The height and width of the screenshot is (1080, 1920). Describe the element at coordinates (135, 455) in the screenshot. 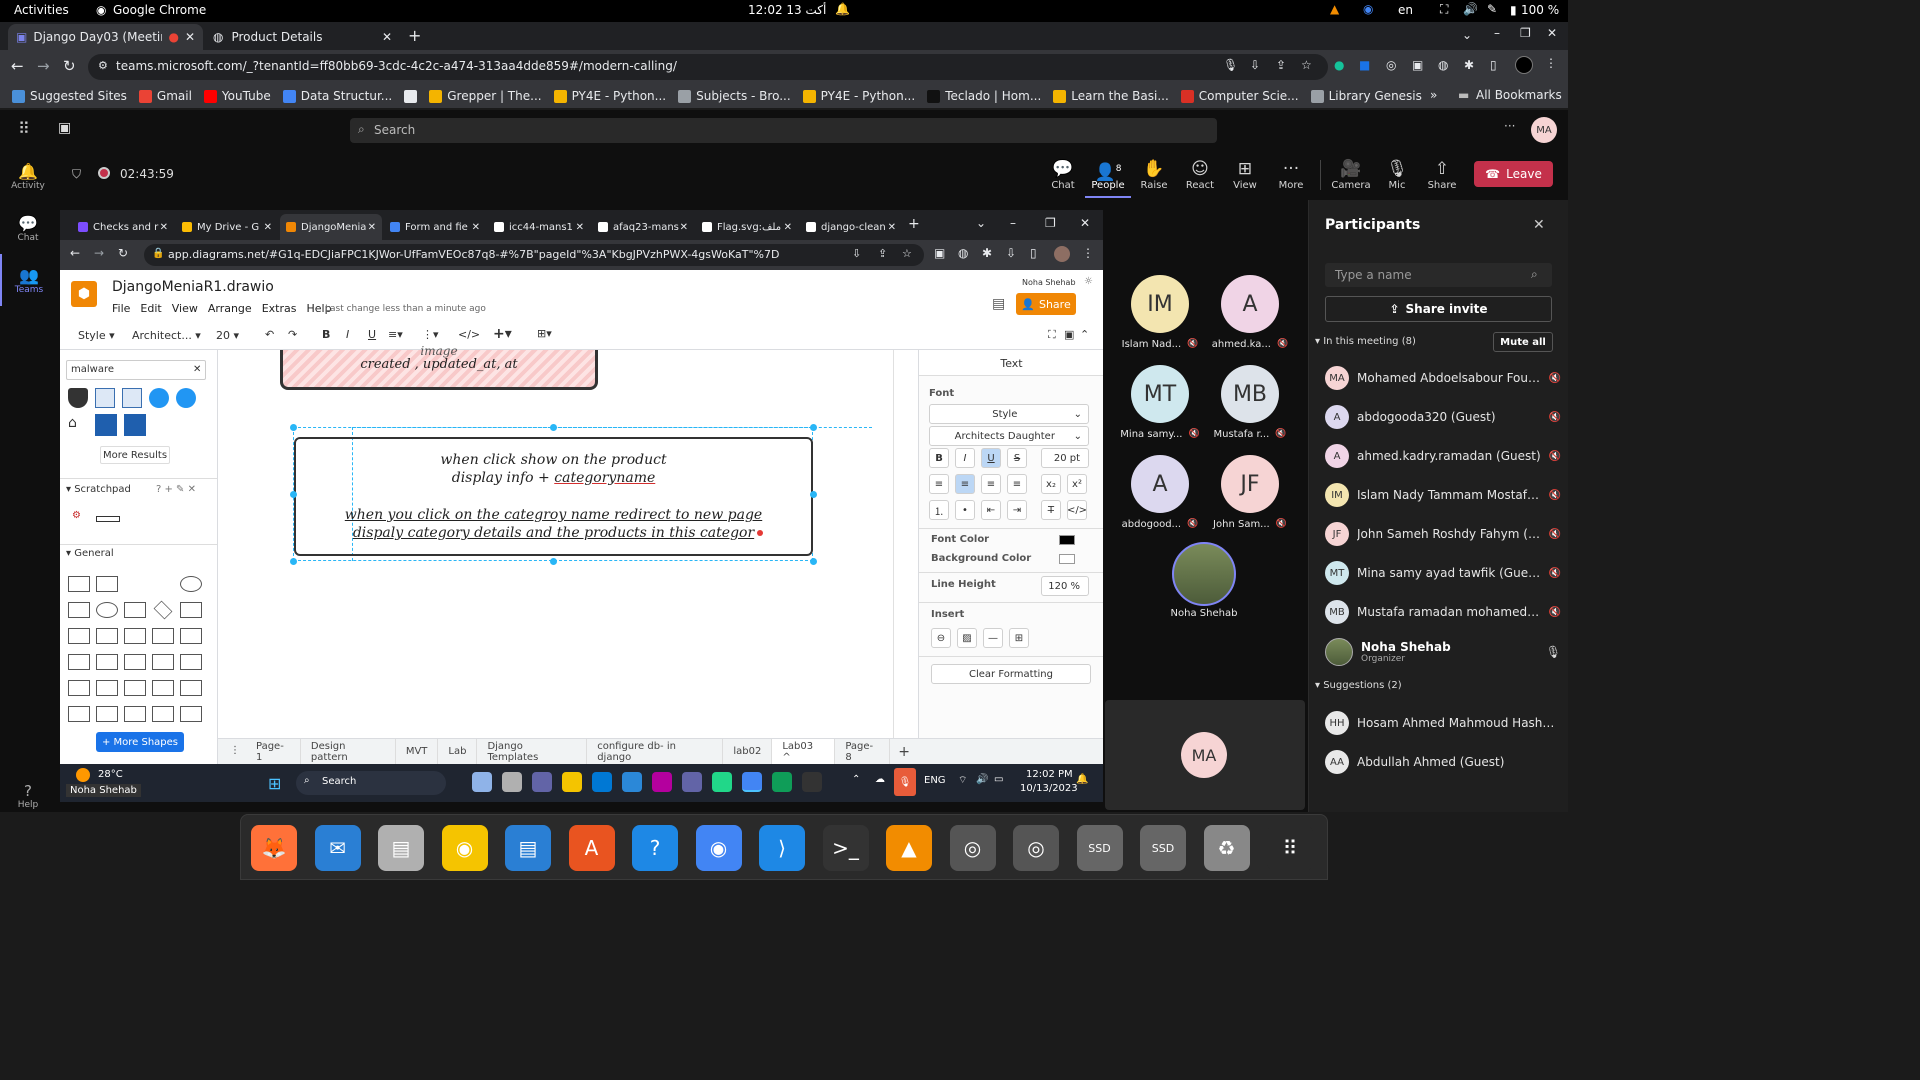

I see `more-results-button: More Results` at that location.